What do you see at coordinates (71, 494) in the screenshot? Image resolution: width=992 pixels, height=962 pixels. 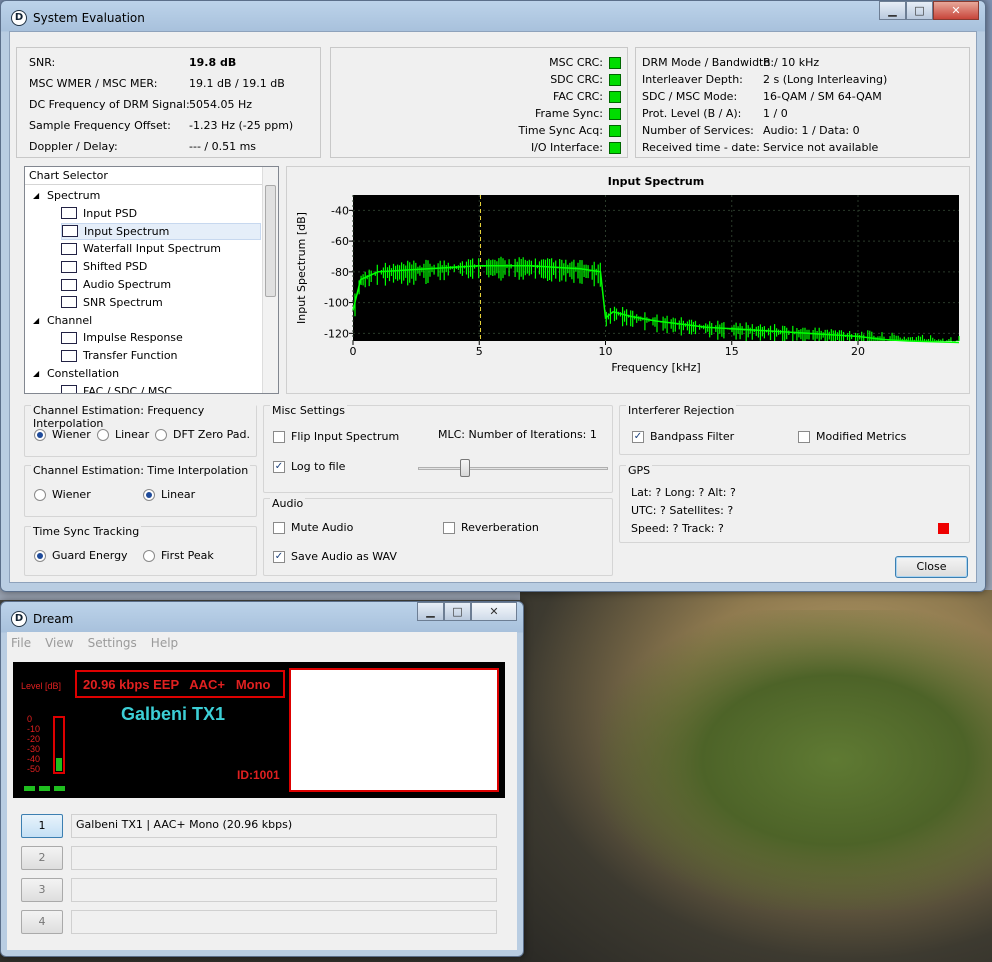 I see `radio-option-label: Wiener` at bounding box center [71, 494].